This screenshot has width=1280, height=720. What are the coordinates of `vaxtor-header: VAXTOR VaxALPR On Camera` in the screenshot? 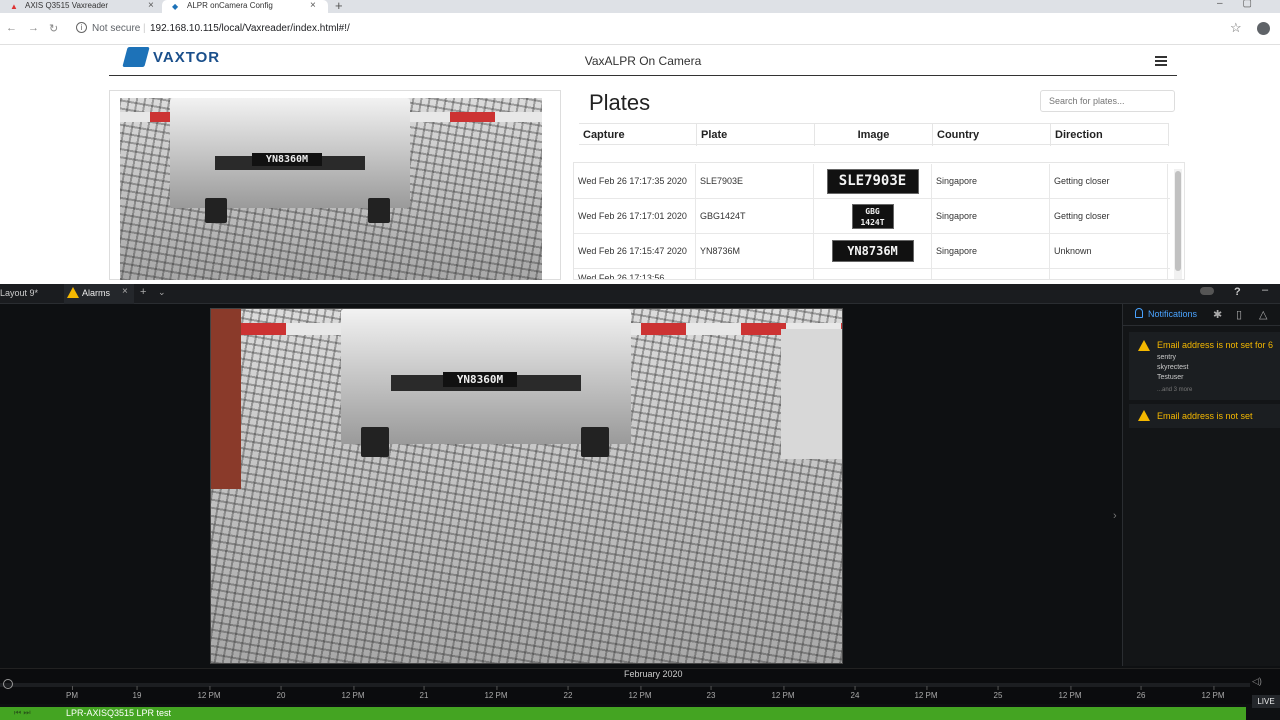 It's located at (643, 60).